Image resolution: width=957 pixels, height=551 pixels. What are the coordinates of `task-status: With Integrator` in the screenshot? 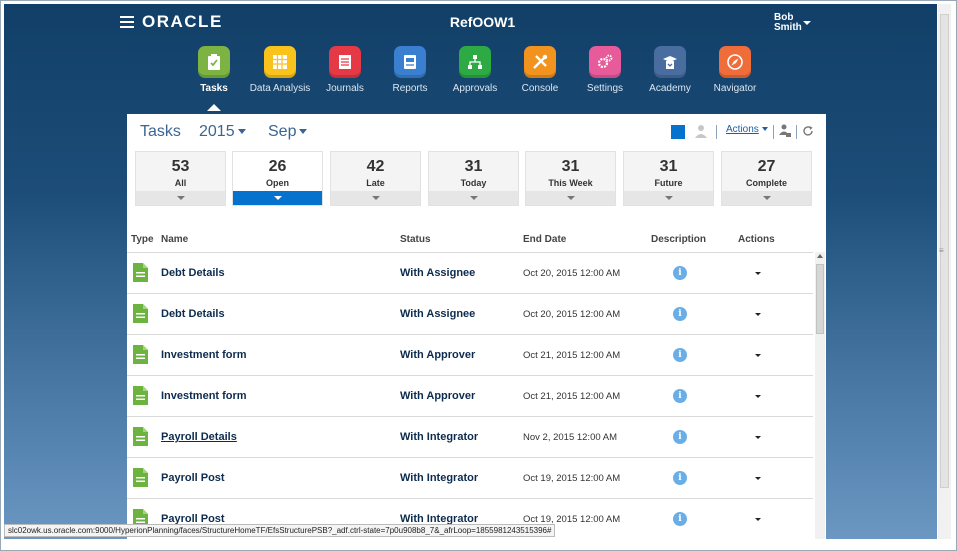 It's located at (439, 478).